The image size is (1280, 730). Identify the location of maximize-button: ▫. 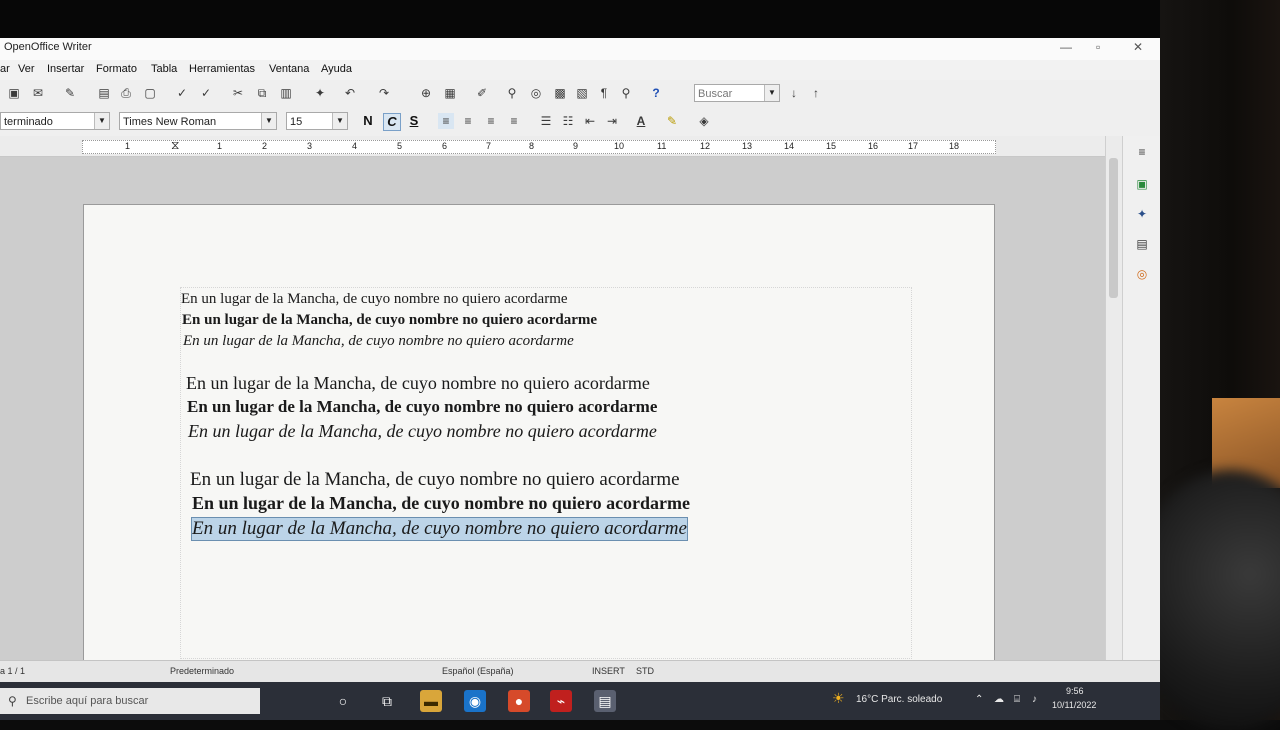
(1098, 47).